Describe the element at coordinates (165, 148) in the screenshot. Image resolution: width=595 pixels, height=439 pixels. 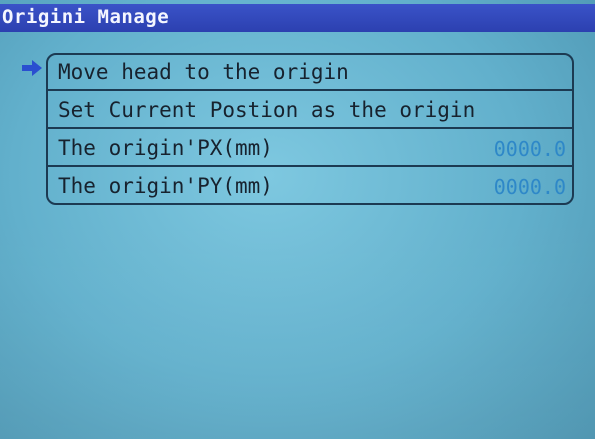
I see `menu-item-label: The origin'PX(mm)` at that location.